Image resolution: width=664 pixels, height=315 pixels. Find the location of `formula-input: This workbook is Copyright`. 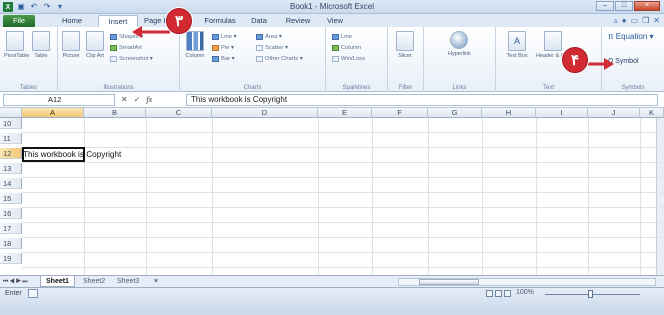

formula-input: This workbook is Copyright is located at coordinates (422, 100).